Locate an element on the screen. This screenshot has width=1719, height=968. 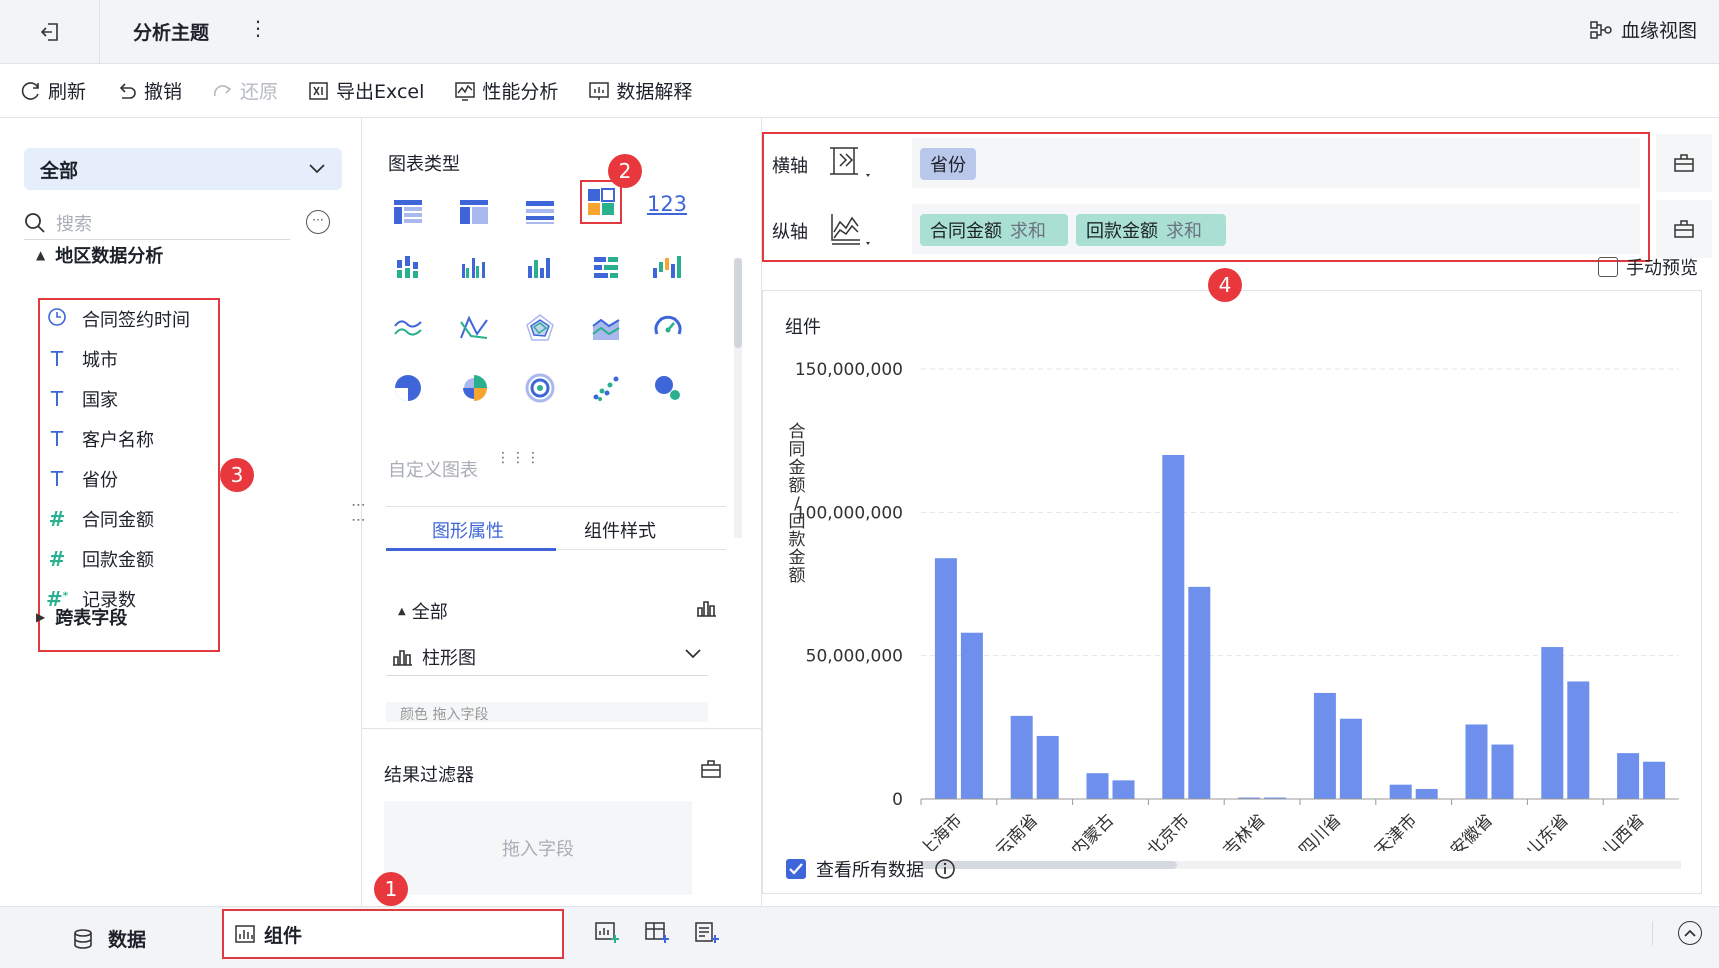
toolbar: 刷新 撤销 还原 导出Excel 性能分析 数据解释 is located at coordinates (859, 91).